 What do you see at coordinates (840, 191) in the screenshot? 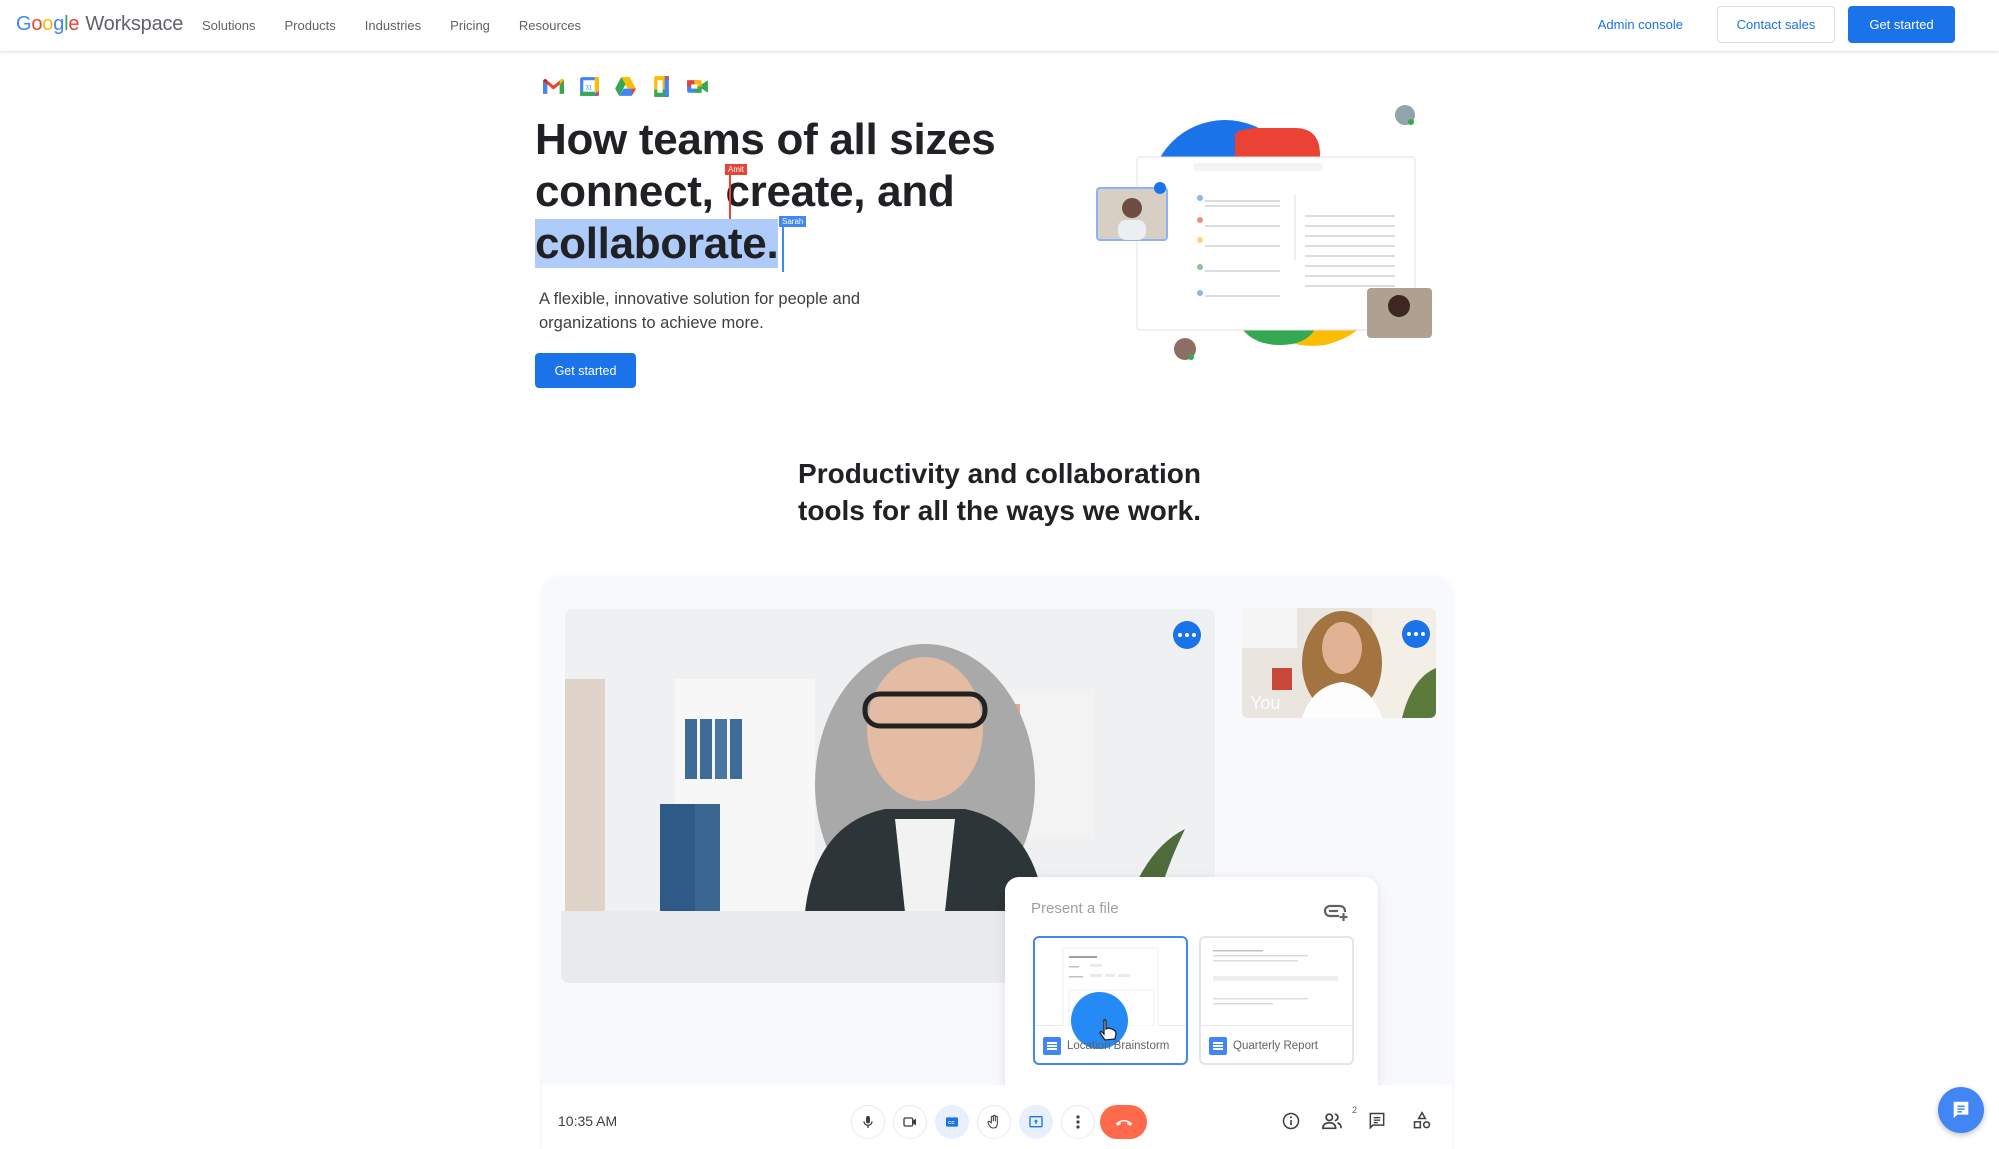
I see `hero-title-create: create, and` at bounding box center [840, 191].